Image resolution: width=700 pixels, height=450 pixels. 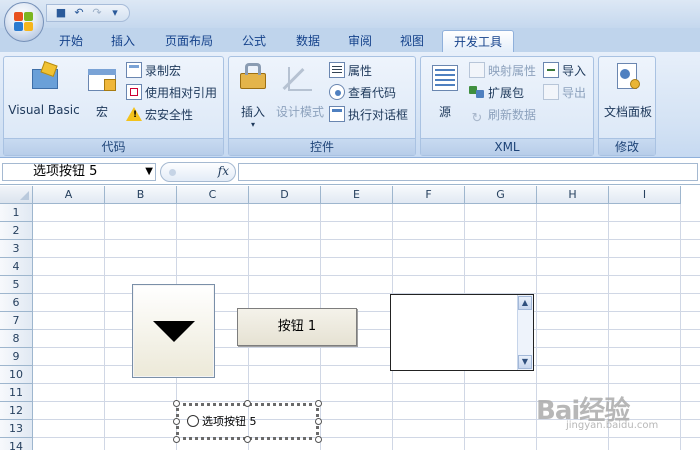 I want to click on tab-insert: 插入, so click(x=123, y=41).